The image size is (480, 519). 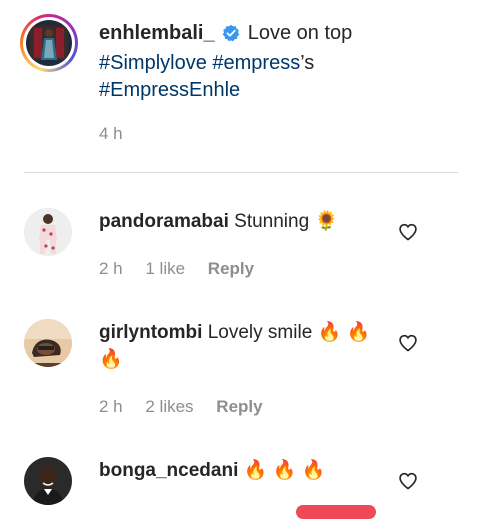 I want to click on hashtag-link: #empress, so click(x=256, y=63).